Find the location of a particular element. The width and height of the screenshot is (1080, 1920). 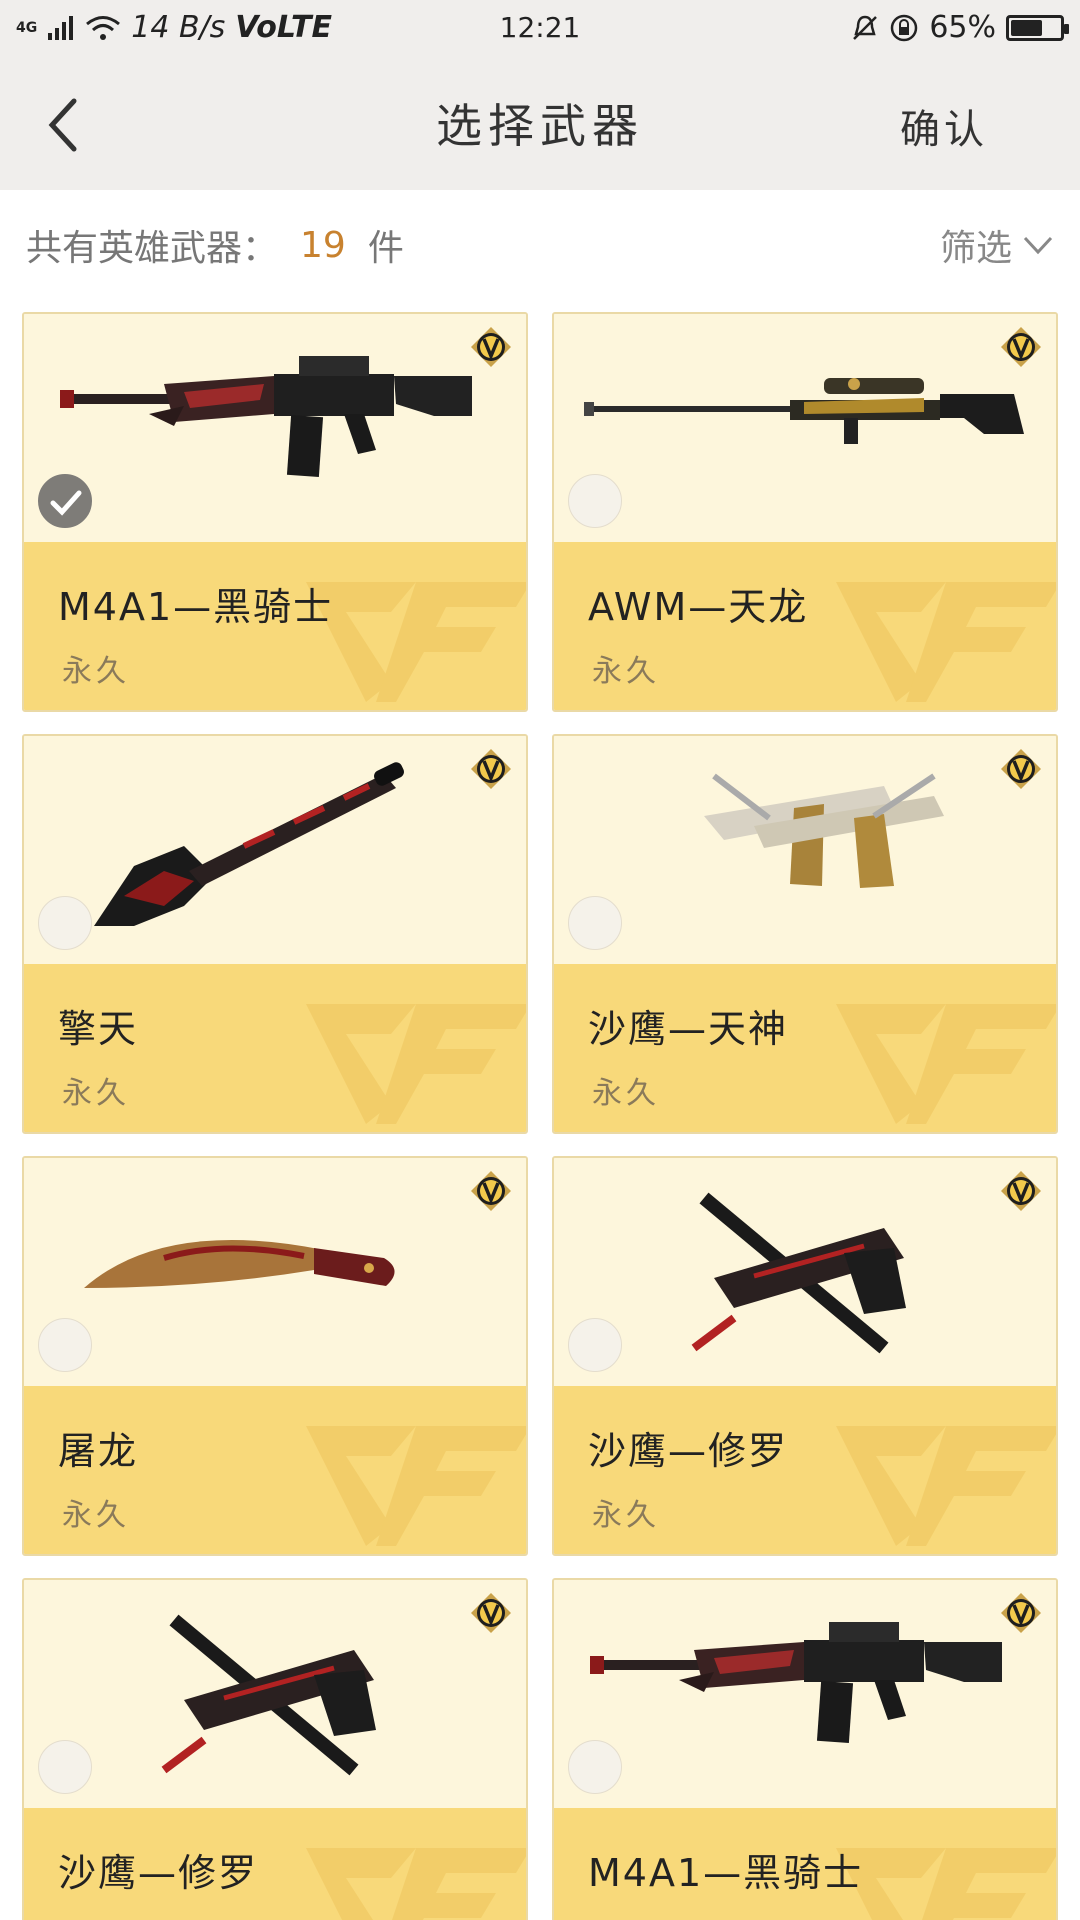

weapon-card-1: M4A1—黑骑士 永久 is located at coordinates (275, 512).